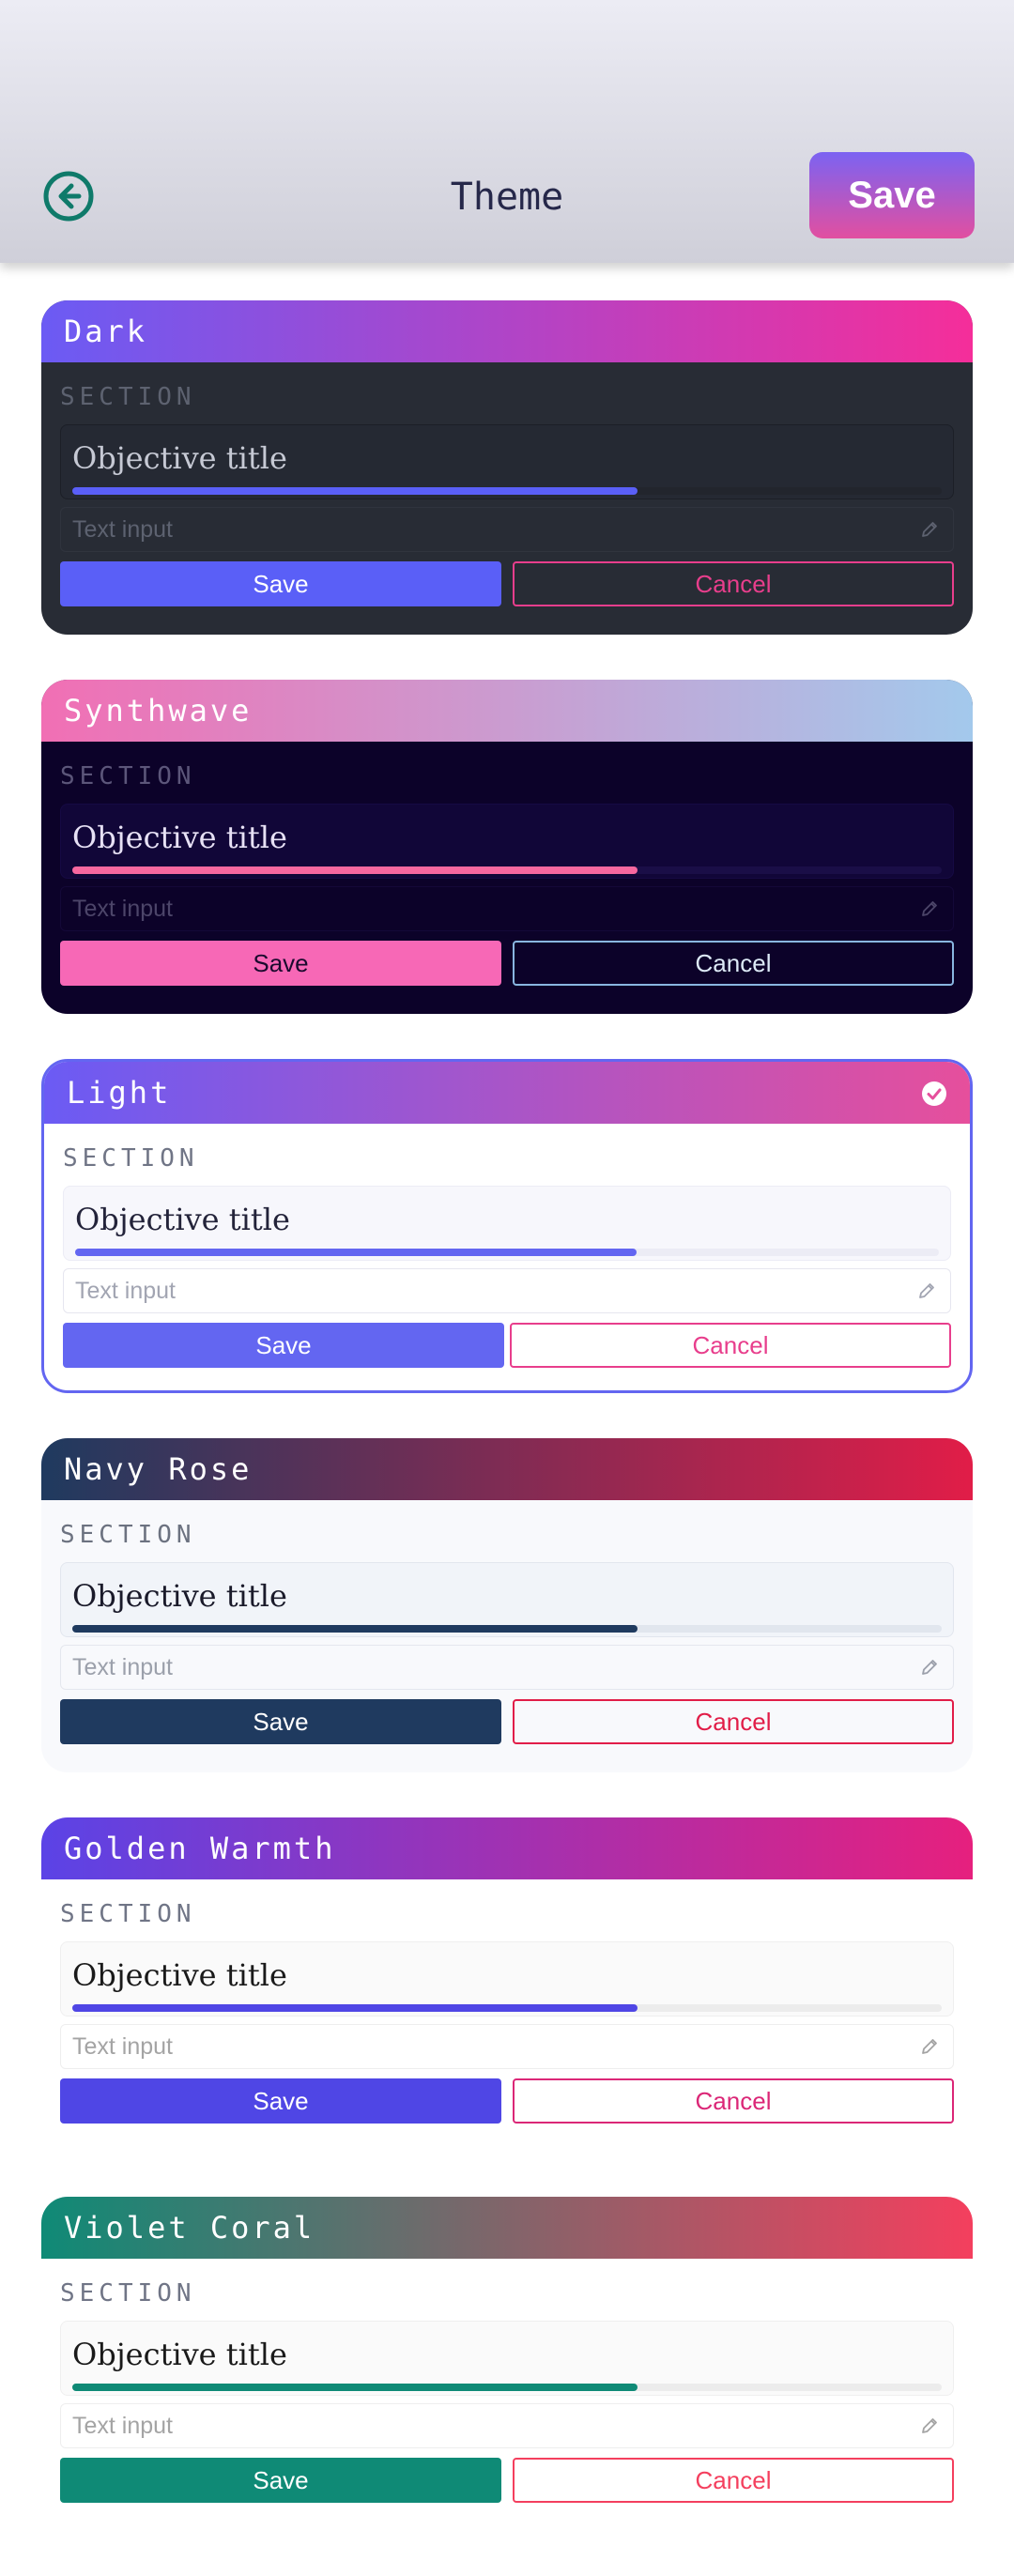  I want to click on theme-card-header: Dark, so click(507, 331).